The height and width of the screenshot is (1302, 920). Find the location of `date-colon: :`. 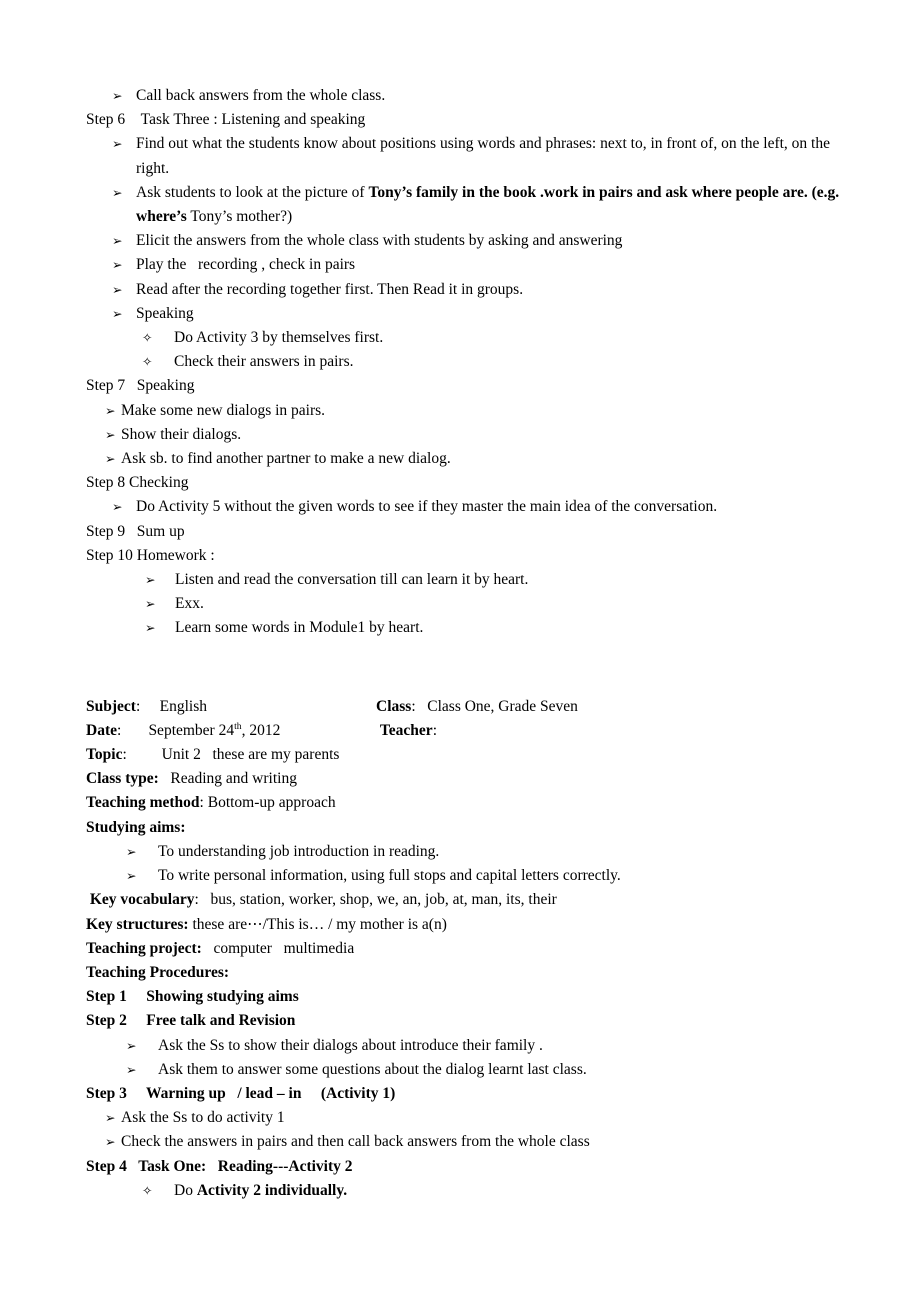

date-colon: : is located at coordinates (119, 730).